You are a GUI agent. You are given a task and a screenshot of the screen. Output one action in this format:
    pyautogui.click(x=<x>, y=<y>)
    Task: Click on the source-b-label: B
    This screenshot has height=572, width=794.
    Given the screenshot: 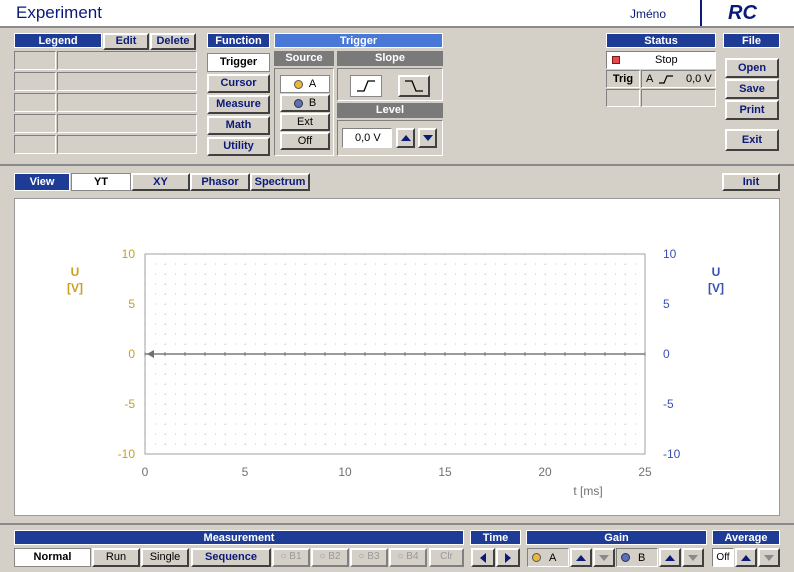 What is the action you would take?
    pyautogui.click(x=312, y=103)
    